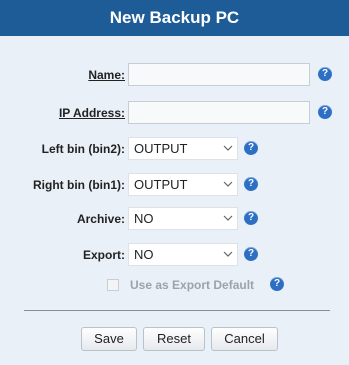 The image size is (349, 365). What do you see at coordinates (183, 218) in the screenshot?
I see `archive-select: NO` at bounding box center [183, 218].